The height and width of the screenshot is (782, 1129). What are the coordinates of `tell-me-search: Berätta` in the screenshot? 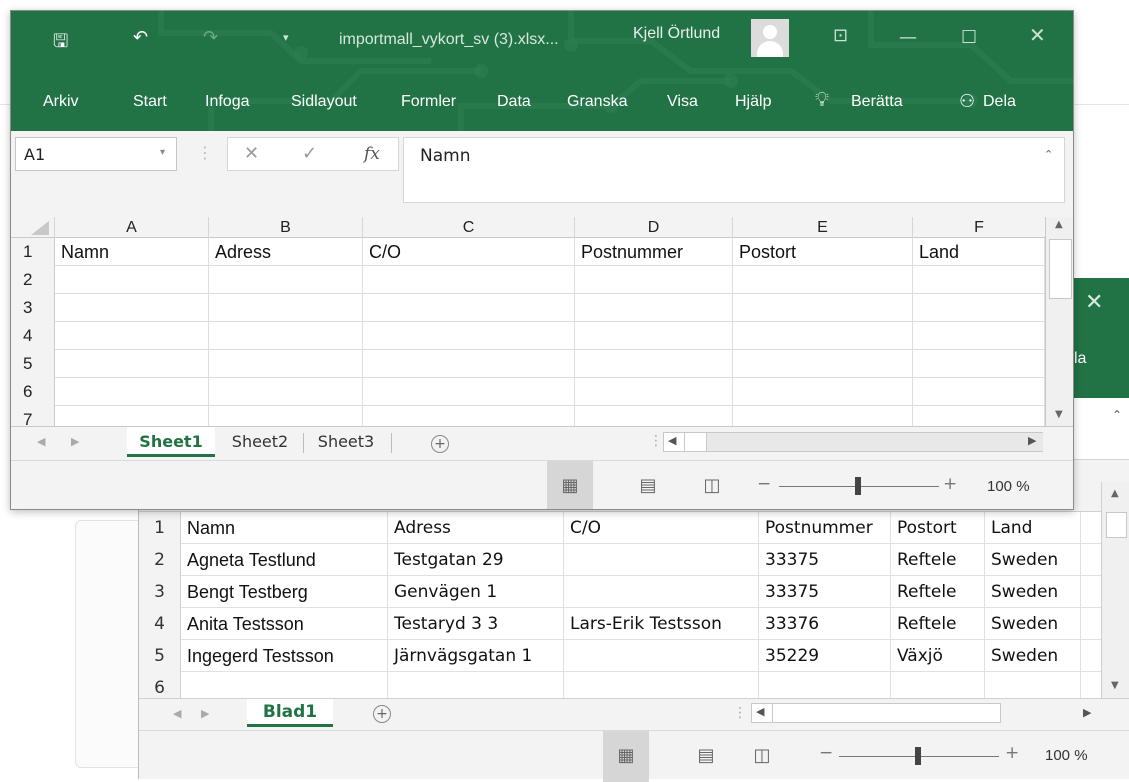 It's located at (877, 102).